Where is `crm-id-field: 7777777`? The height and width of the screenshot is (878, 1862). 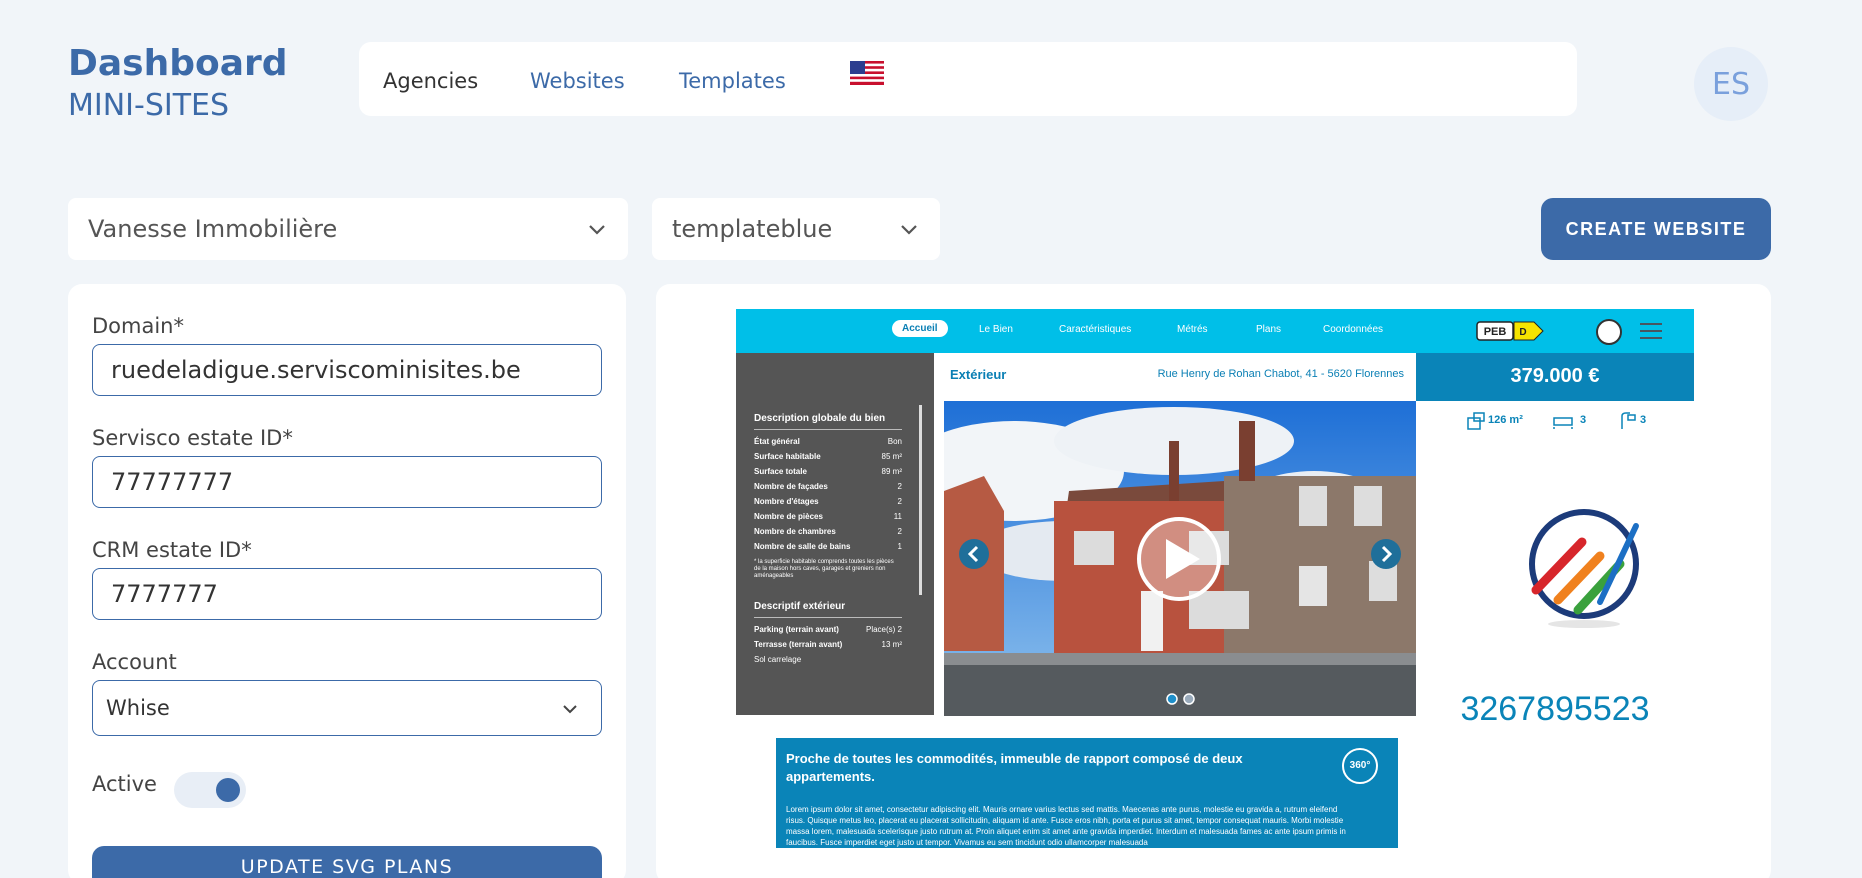 crm-id-field: 7777777 is located at coordinates (347, 594).